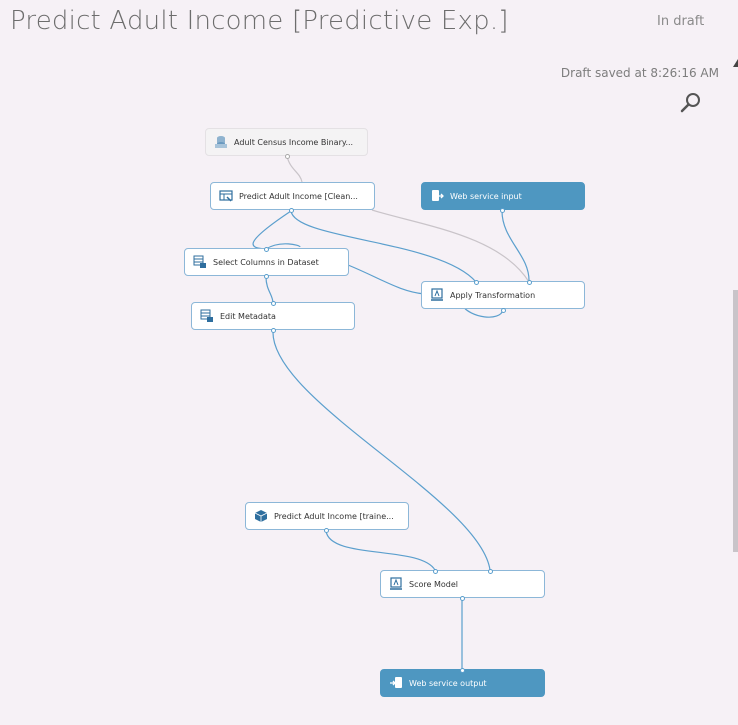  What do you see at coordinates (226, 196) in the screenshot?
I see `transform-icon` at bounding box center [226, 196].